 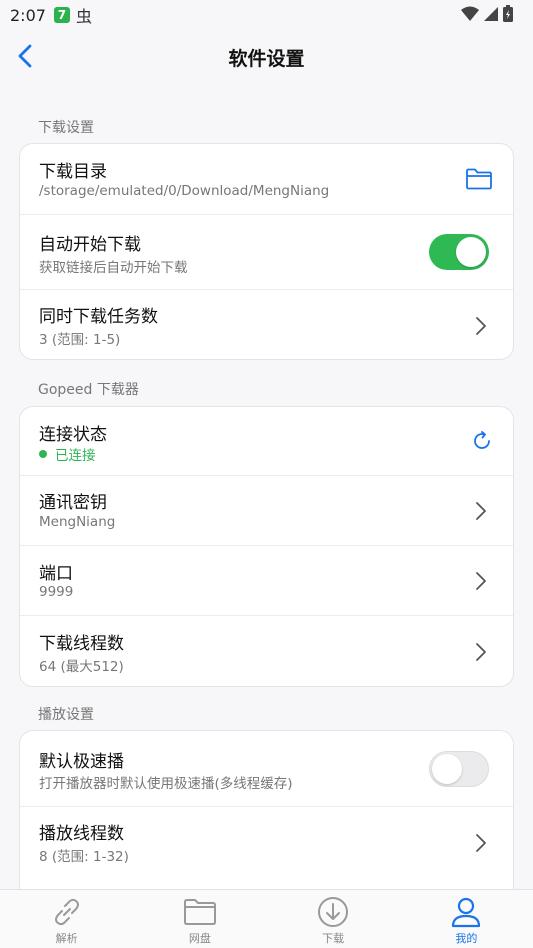 What do you see at coordinates (266, 324) in the screenshot?
I see `row-concurrent-tasks: 同时下载任务数 3 (范围: 1-5)` at bounding box center [266, 324].